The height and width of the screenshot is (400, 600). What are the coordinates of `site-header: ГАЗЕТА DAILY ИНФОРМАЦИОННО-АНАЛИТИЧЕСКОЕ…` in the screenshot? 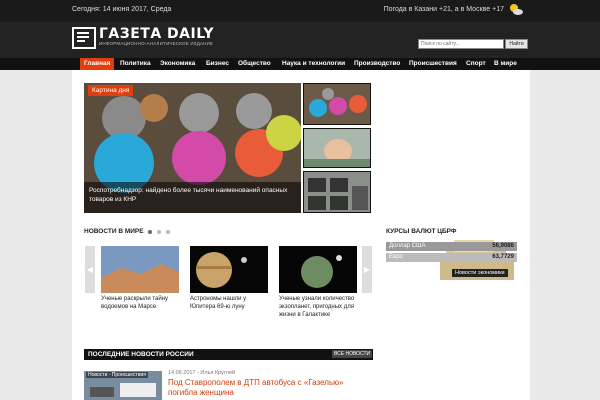 It's located at (300, 40).